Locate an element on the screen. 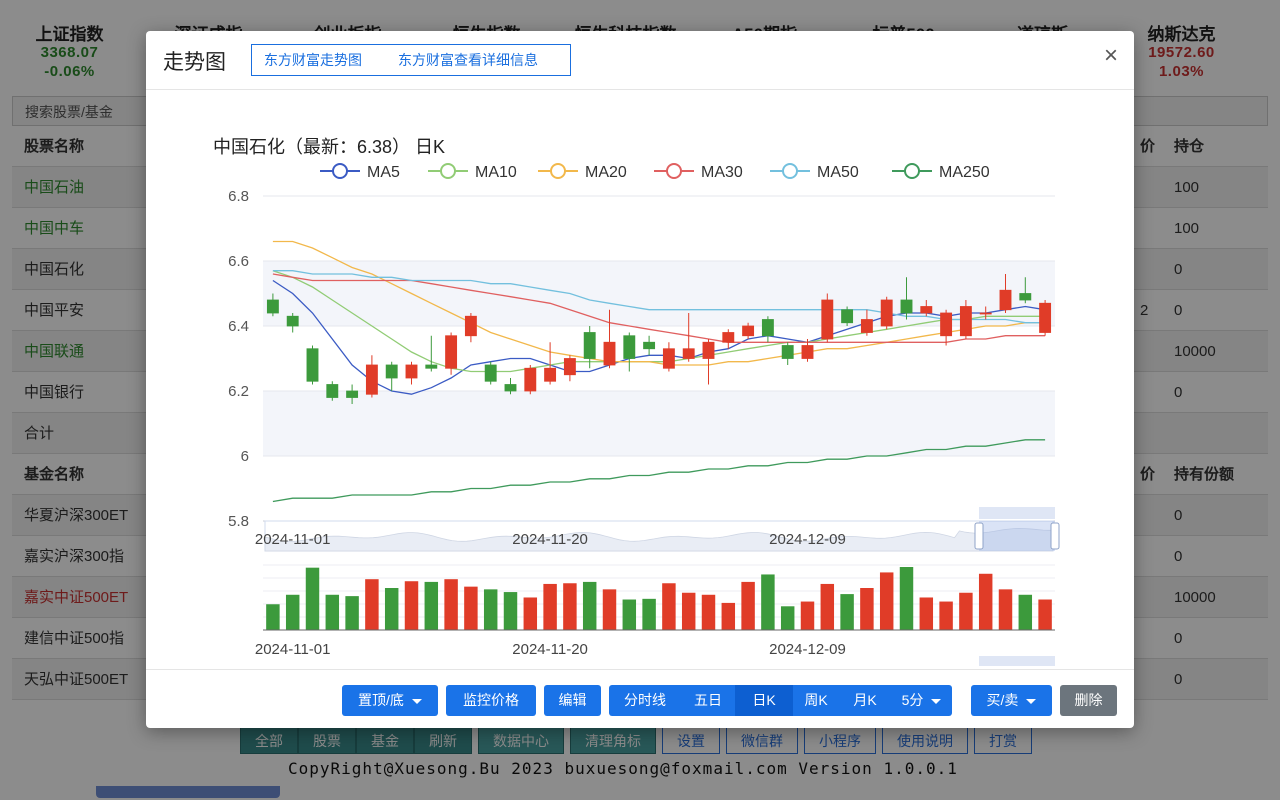 This screenshot has width=1280, height=800. trade-label: 买/卖 is located at coordinates (1002, 700).